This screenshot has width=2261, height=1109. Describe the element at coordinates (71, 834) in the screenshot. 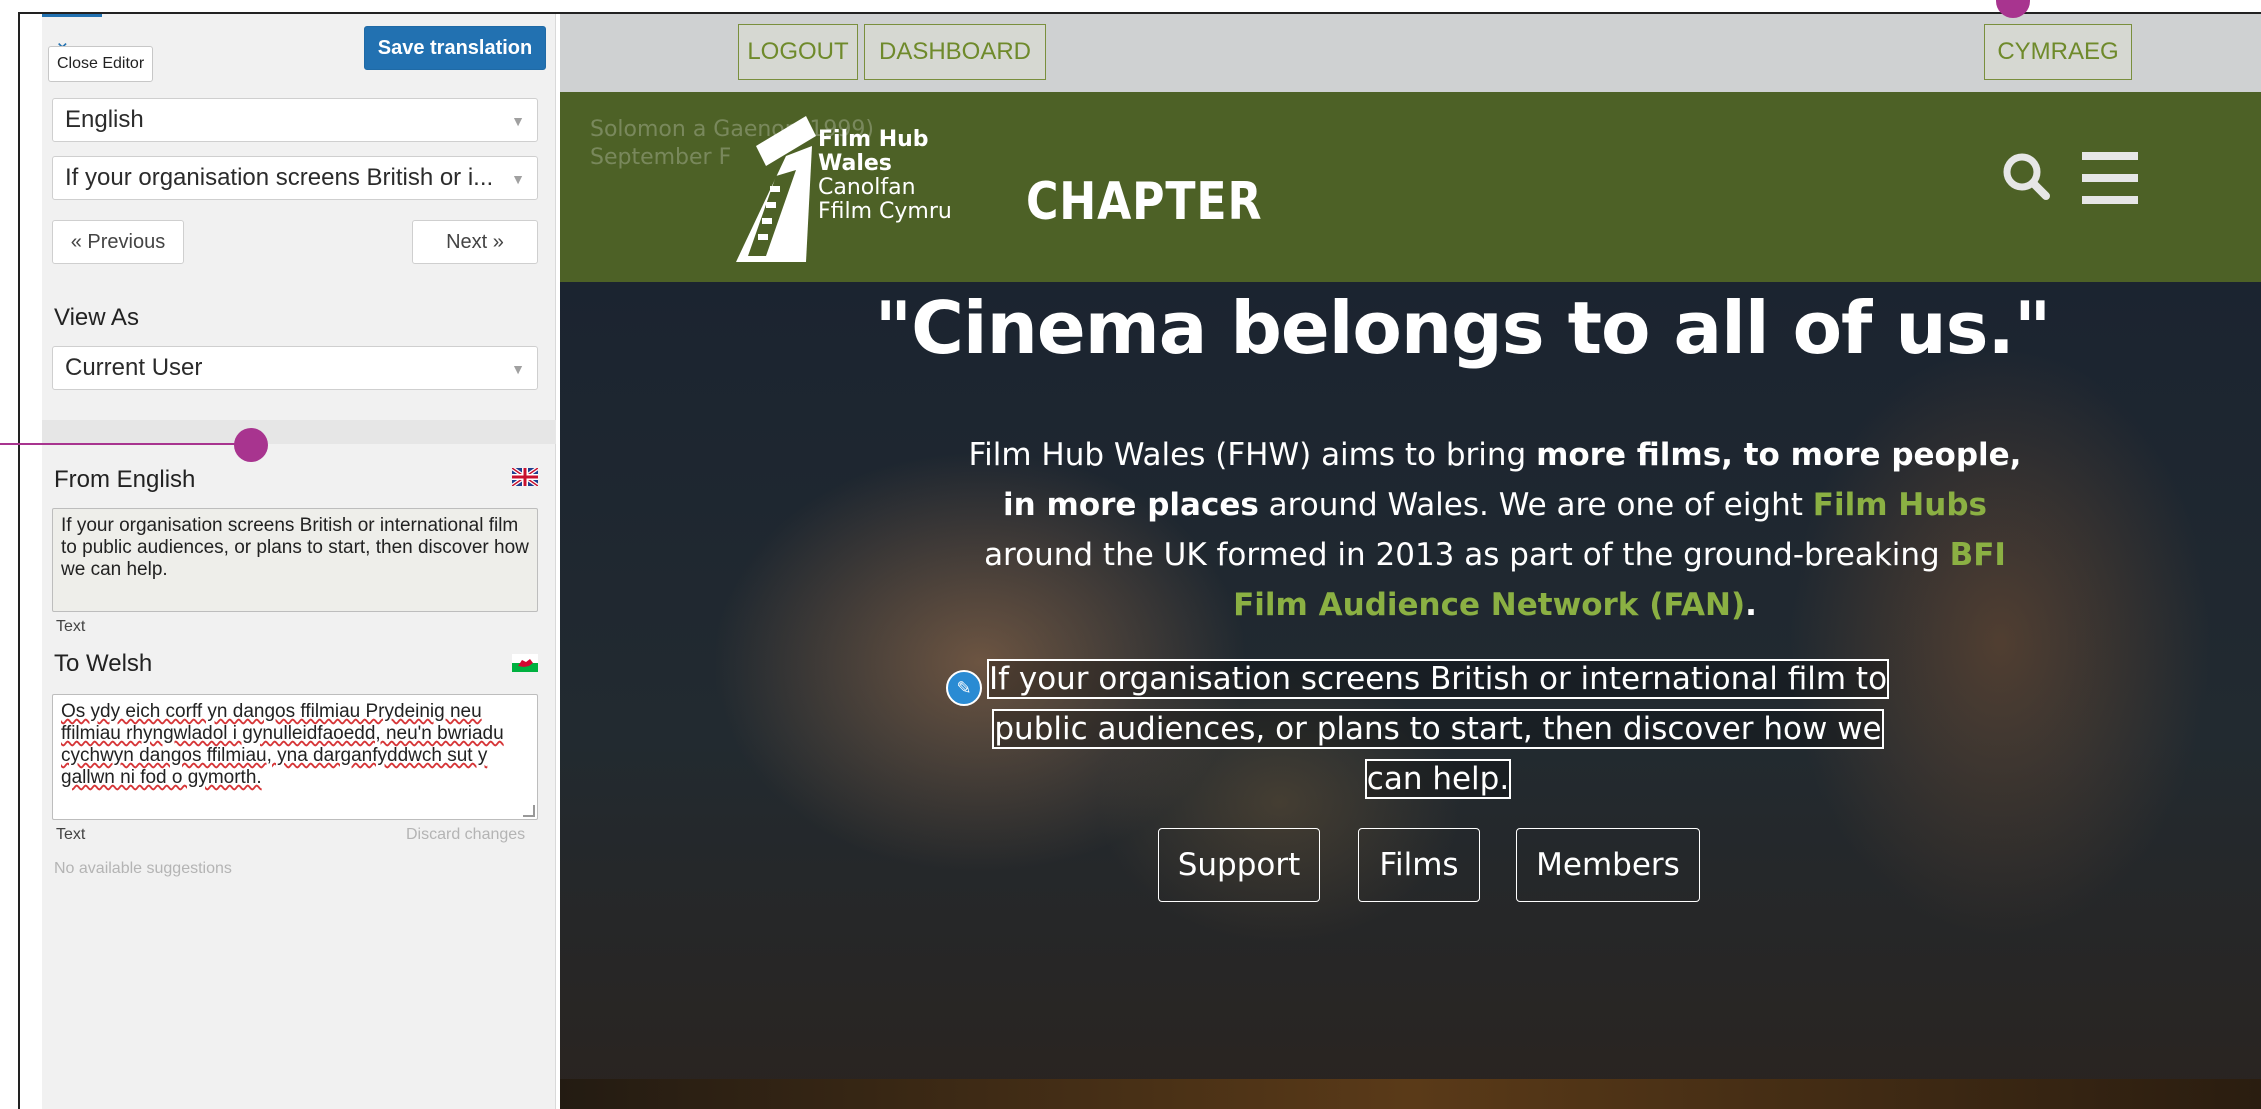

I see `translation-type-label: Text` at that location.